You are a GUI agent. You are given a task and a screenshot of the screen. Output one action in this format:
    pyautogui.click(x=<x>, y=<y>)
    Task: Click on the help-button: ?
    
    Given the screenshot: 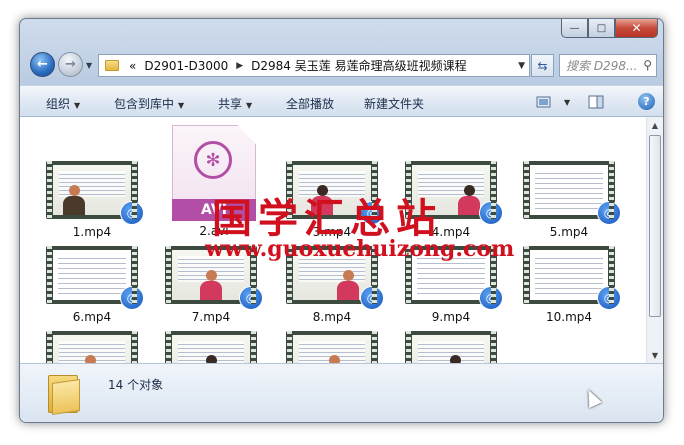 What is the action you would take?
    pyautogui.click(x=646, y=101)
    